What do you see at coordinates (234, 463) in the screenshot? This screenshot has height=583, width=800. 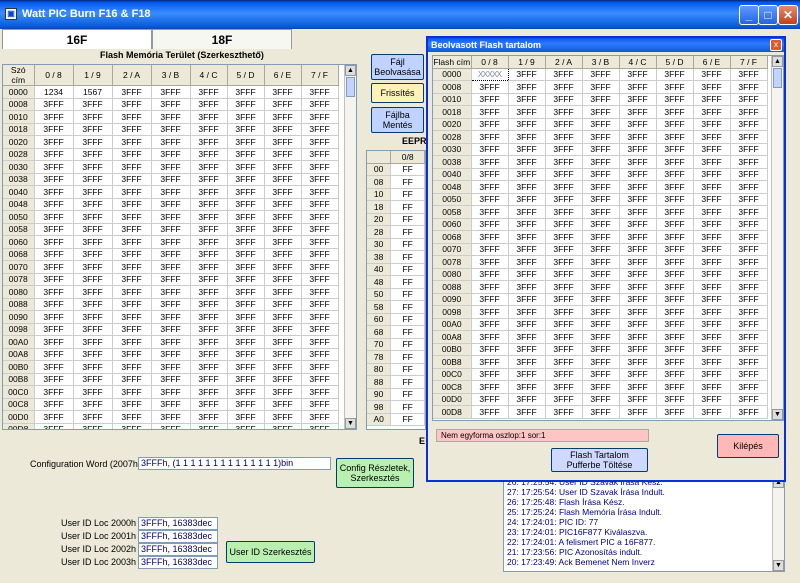 I see `config-word-field: 3FFFh, (1 1 1 1 1 1 1 1 1 1 1 1 1 1)bin` at bounding box center [234, 463].